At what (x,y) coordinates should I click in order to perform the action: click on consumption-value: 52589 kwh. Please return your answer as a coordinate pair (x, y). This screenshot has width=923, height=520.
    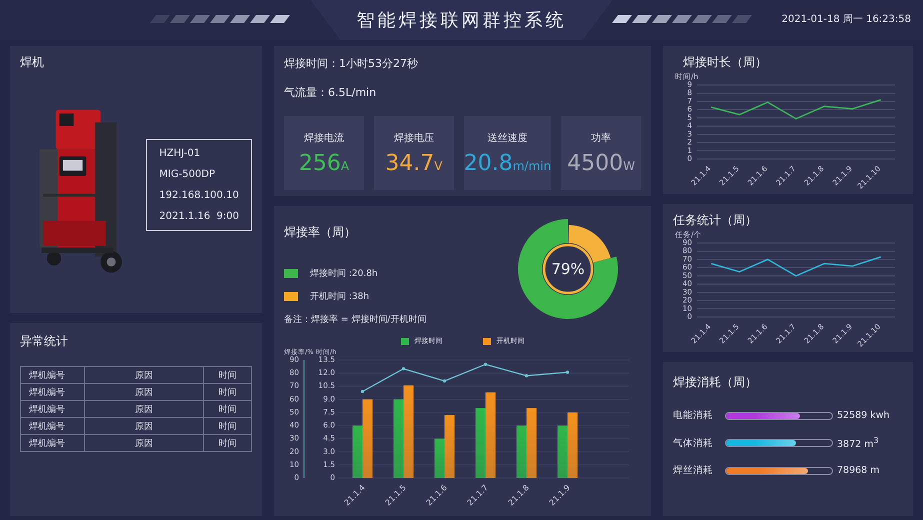
    Looking at the image, I should click on (864, 415).